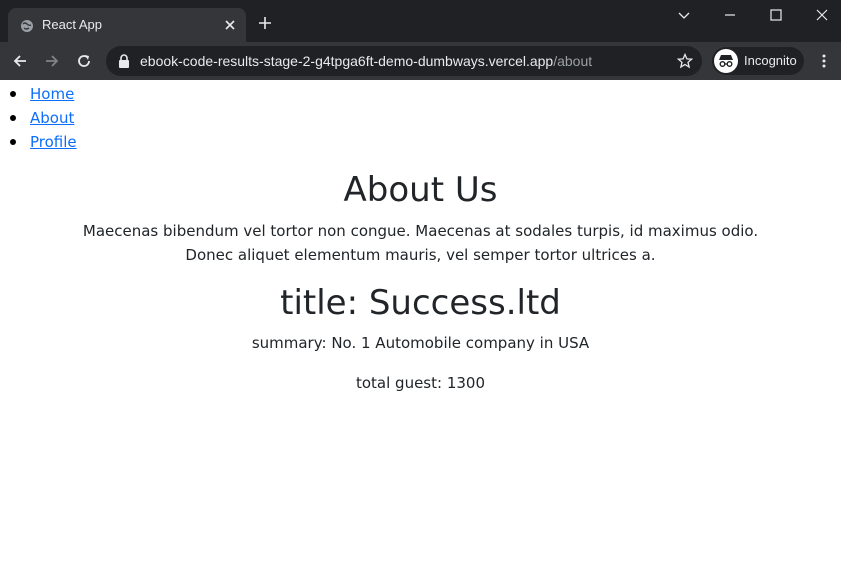  What do you see at coordinates (72, 24) in the screenshot?
I see `tab-title: React App` at bounding box center [72, 24].